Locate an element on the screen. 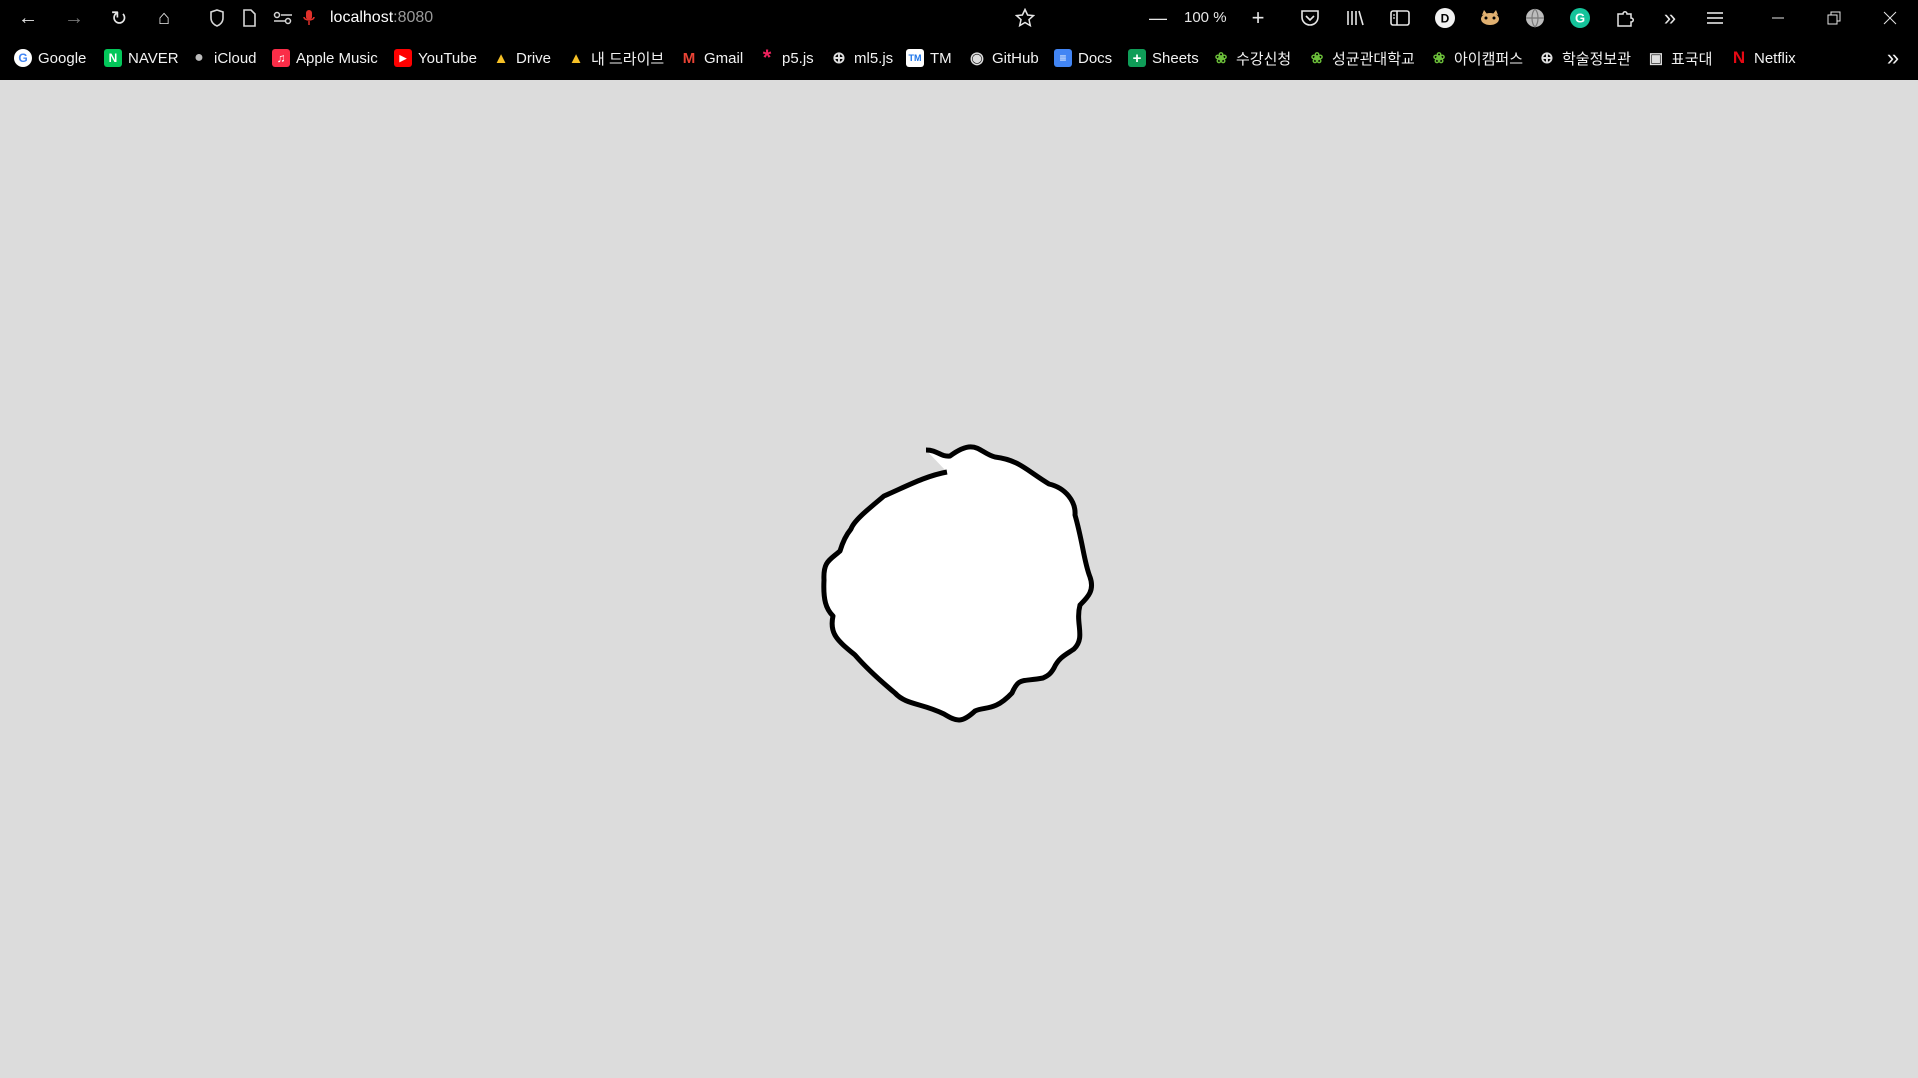 This screenshot has width=1918, height=1078. hamburger-menu-icon is located at coordinates (1715, 18).